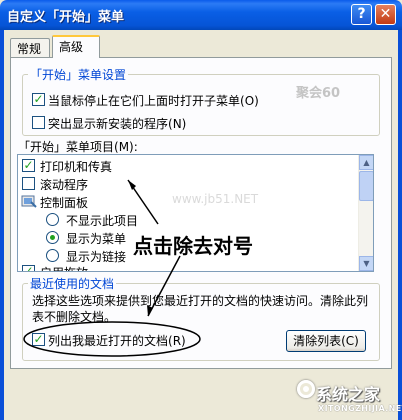 Image resolution: width=402 pixels, height=420 pixels. What do you see at coordinates (164, 286) in the screenshot?
I see `annotation-arrow-down` at bounding box center [164, 286].